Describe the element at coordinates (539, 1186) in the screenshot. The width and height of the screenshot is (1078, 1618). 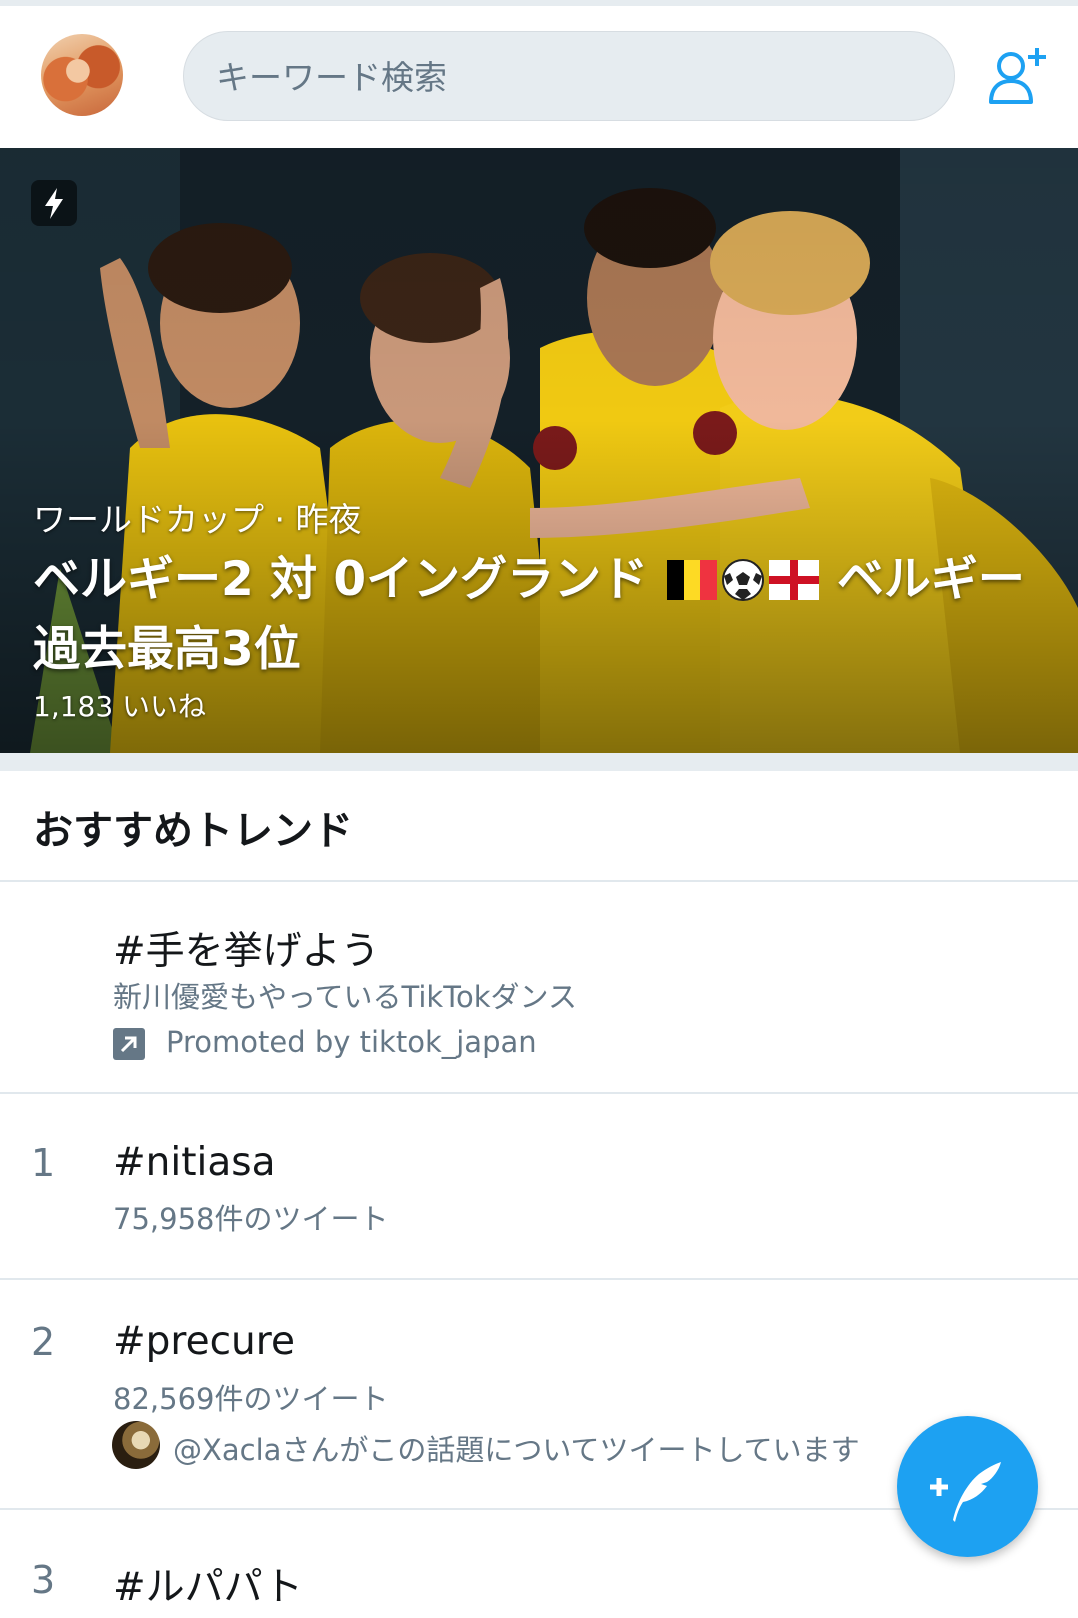
I see `trend-item: 1 #nitiasa 75,958件のツイート` at that location.